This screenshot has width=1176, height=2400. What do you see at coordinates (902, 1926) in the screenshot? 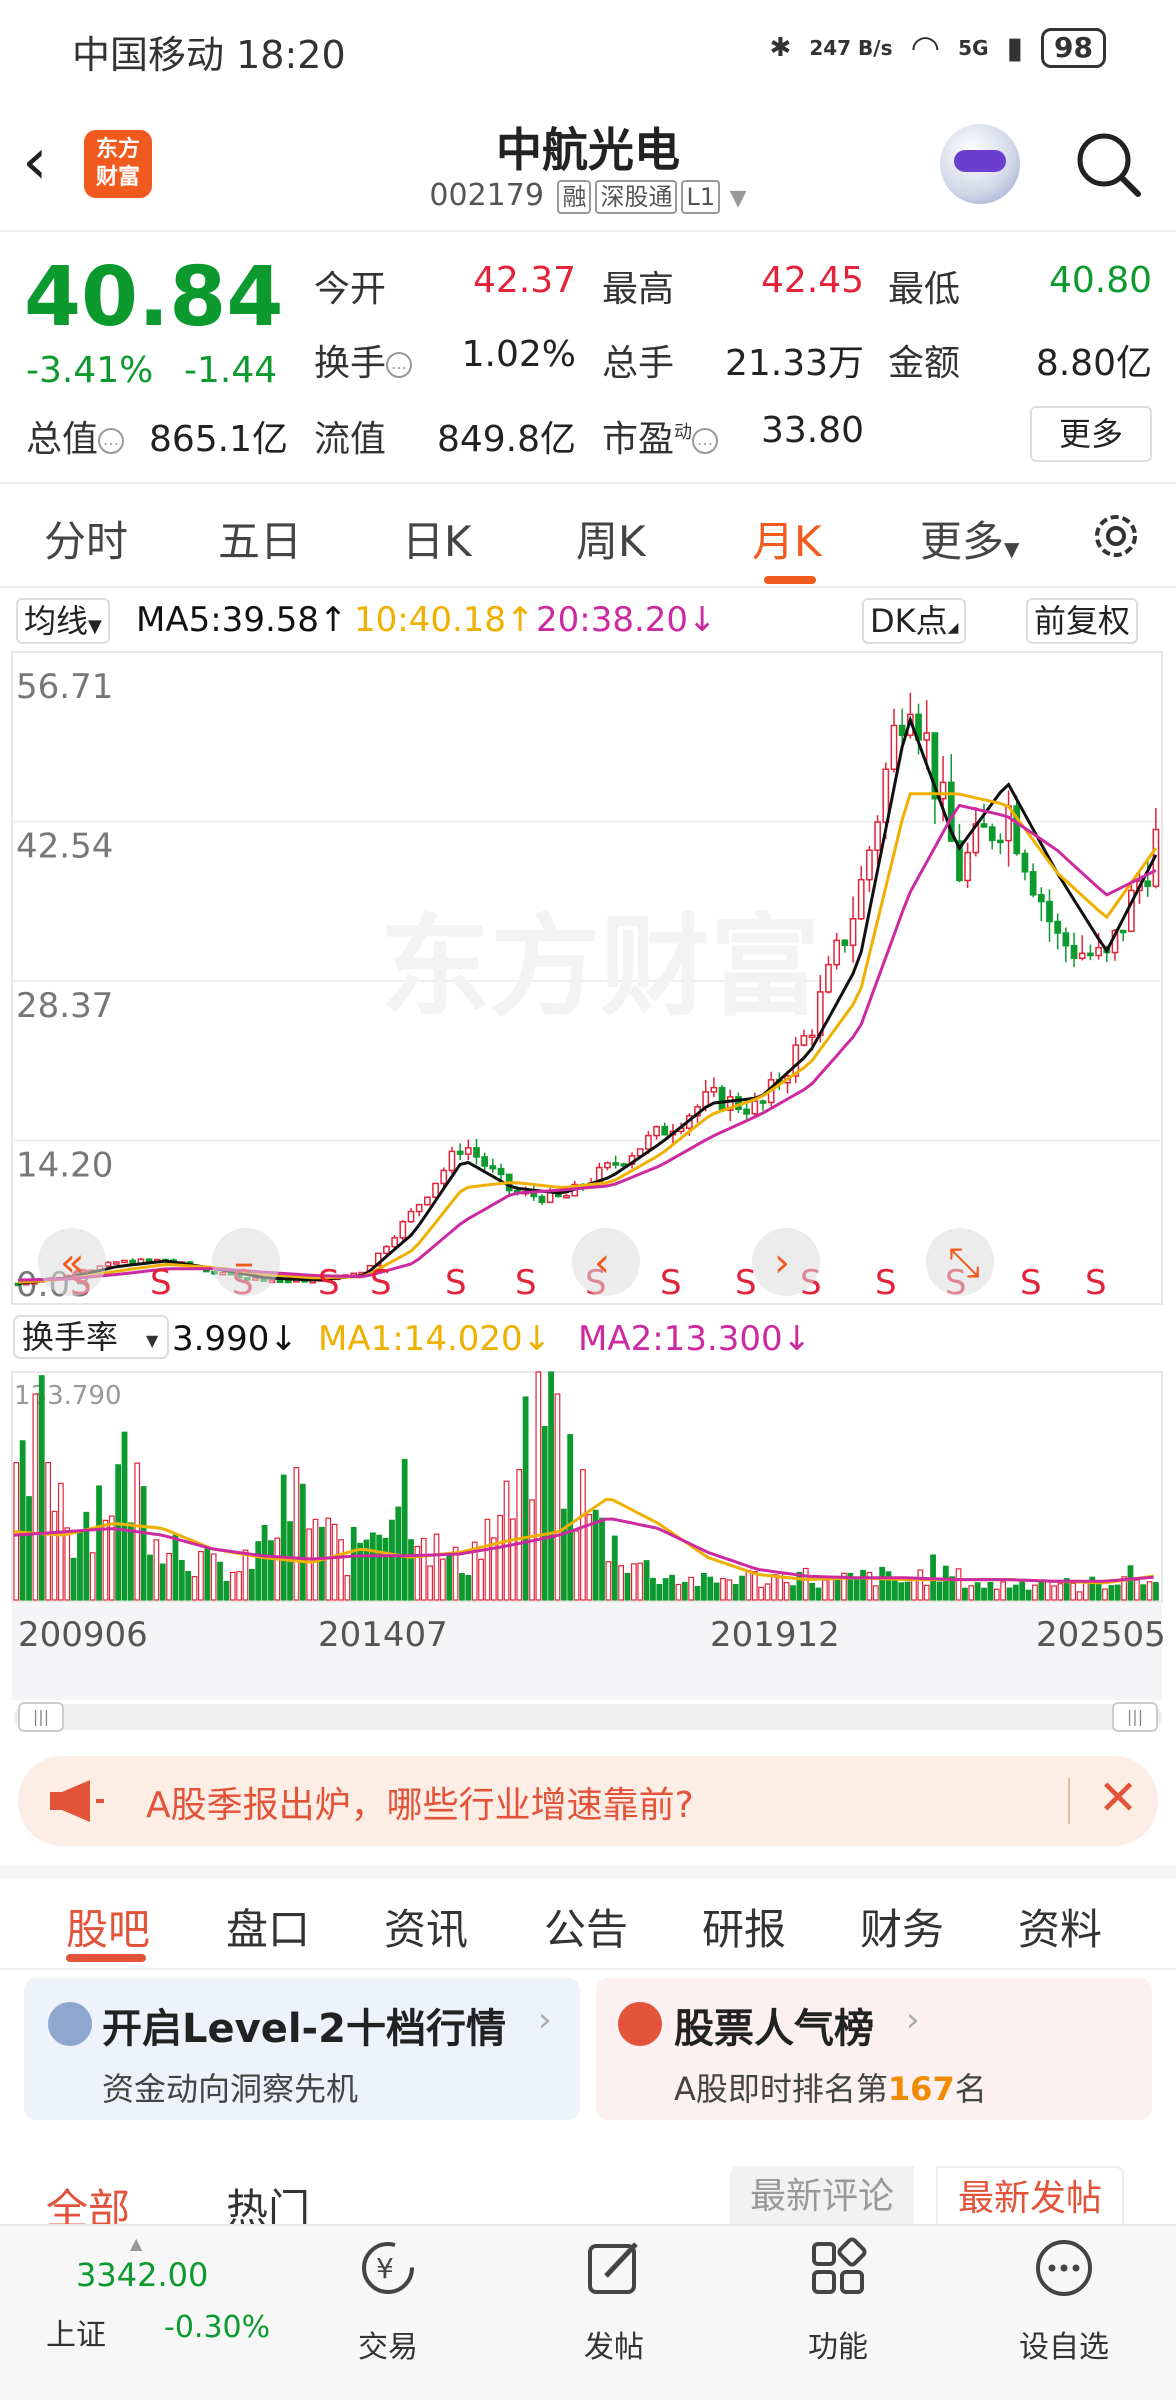
I see `tab-financials: 财务` at bounding box center [902, 1926].